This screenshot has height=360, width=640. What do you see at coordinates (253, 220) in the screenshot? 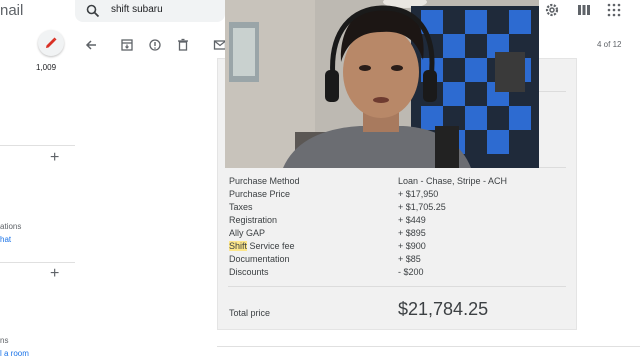
I see `row-label: Registration` at bounding box center [253, 220].